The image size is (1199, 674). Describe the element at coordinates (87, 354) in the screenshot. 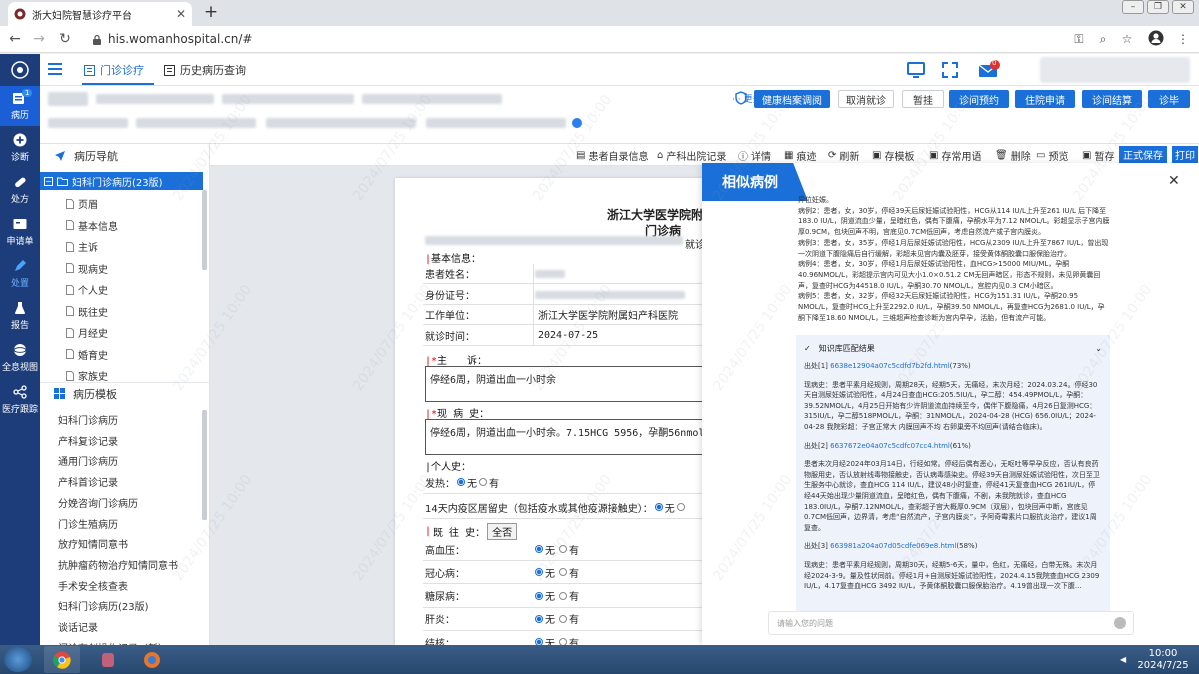

I see `tree-node-8: 婚育史` at that location.